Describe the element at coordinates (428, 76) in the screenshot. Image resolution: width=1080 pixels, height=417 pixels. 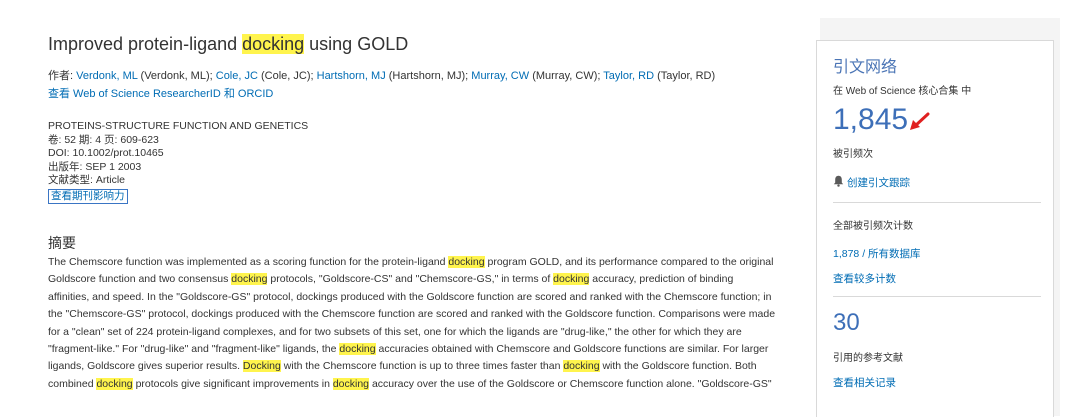
I see `author-fullname: (Hartshorn, MJ);` at that location.